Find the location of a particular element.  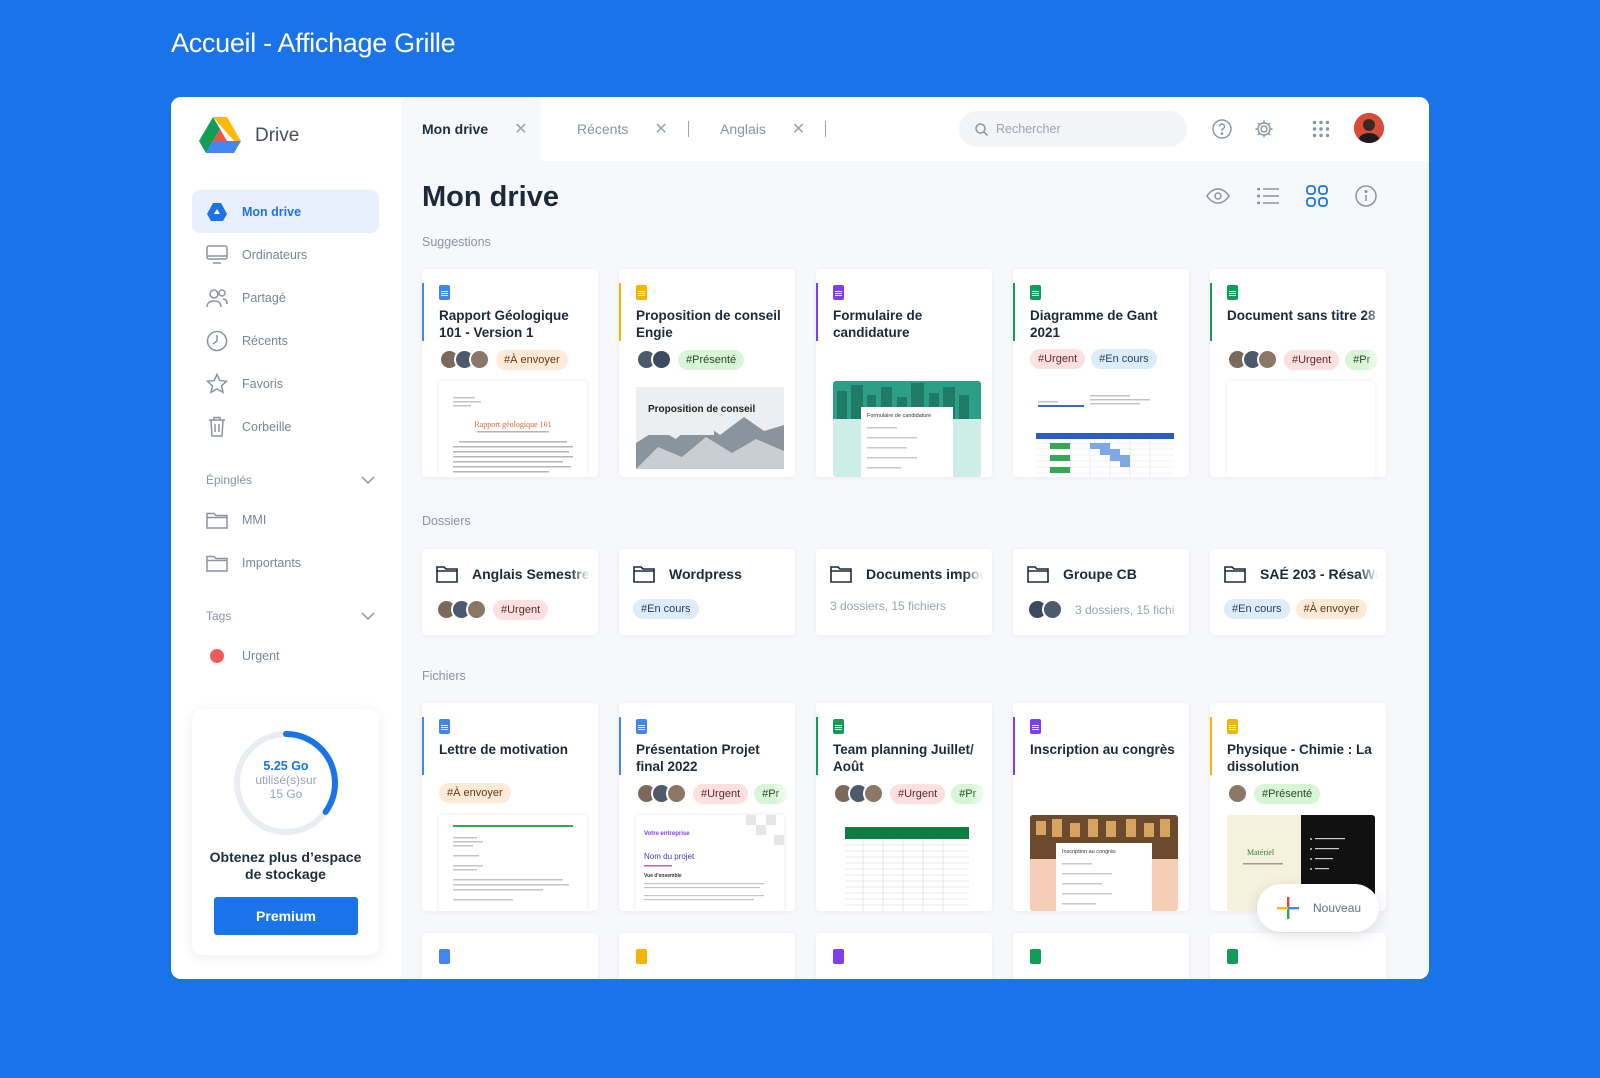

list-view-icon is located at coordinates (1268, 196).